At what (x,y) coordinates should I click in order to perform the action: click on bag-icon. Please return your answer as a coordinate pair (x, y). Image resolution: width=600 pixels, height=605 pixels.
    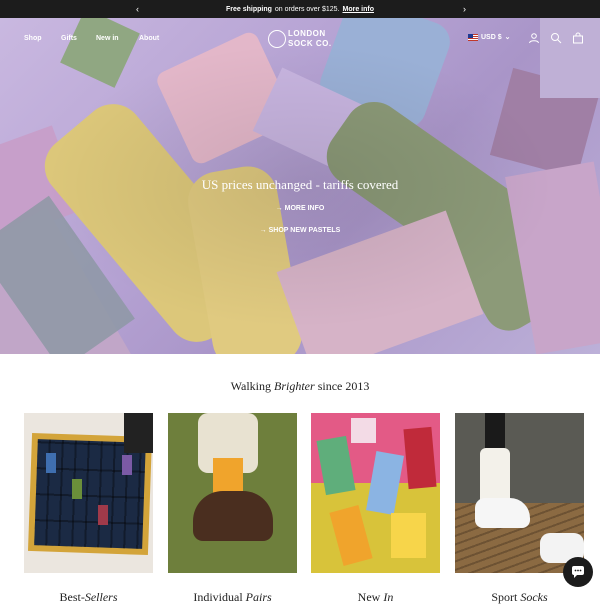
    Looking at the image, I should click on (578, 38).